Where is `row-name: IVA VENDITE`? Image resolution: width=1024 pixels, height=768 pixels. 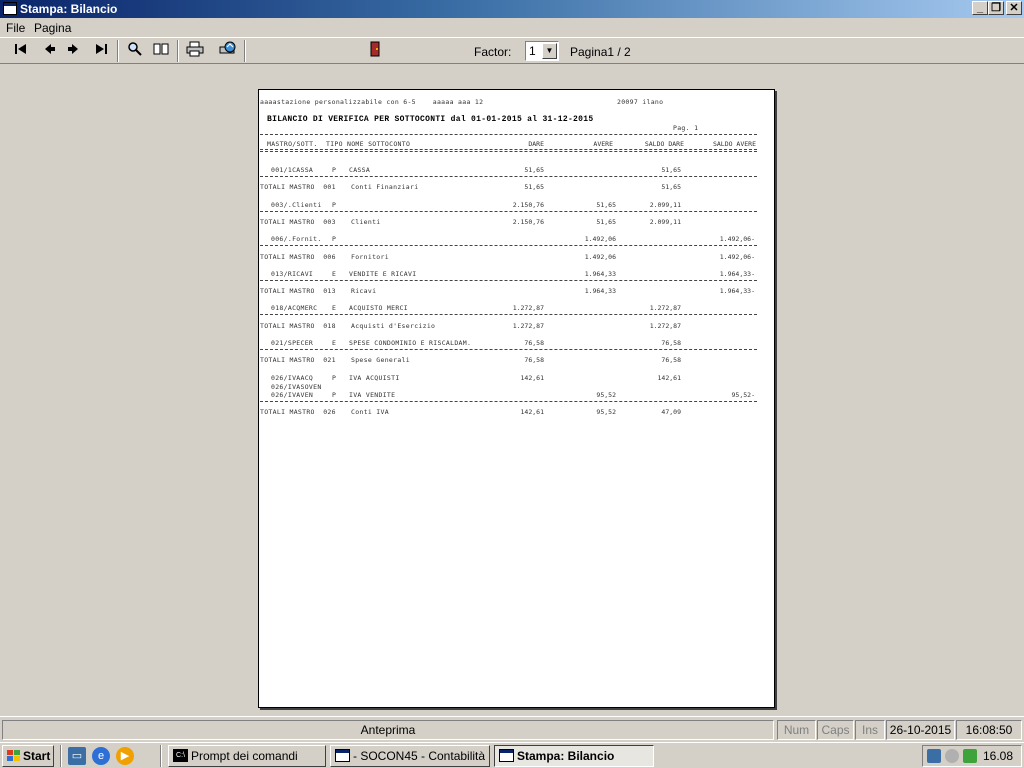 row-name: IVA VENDITE is located at coordinates (372, 394).